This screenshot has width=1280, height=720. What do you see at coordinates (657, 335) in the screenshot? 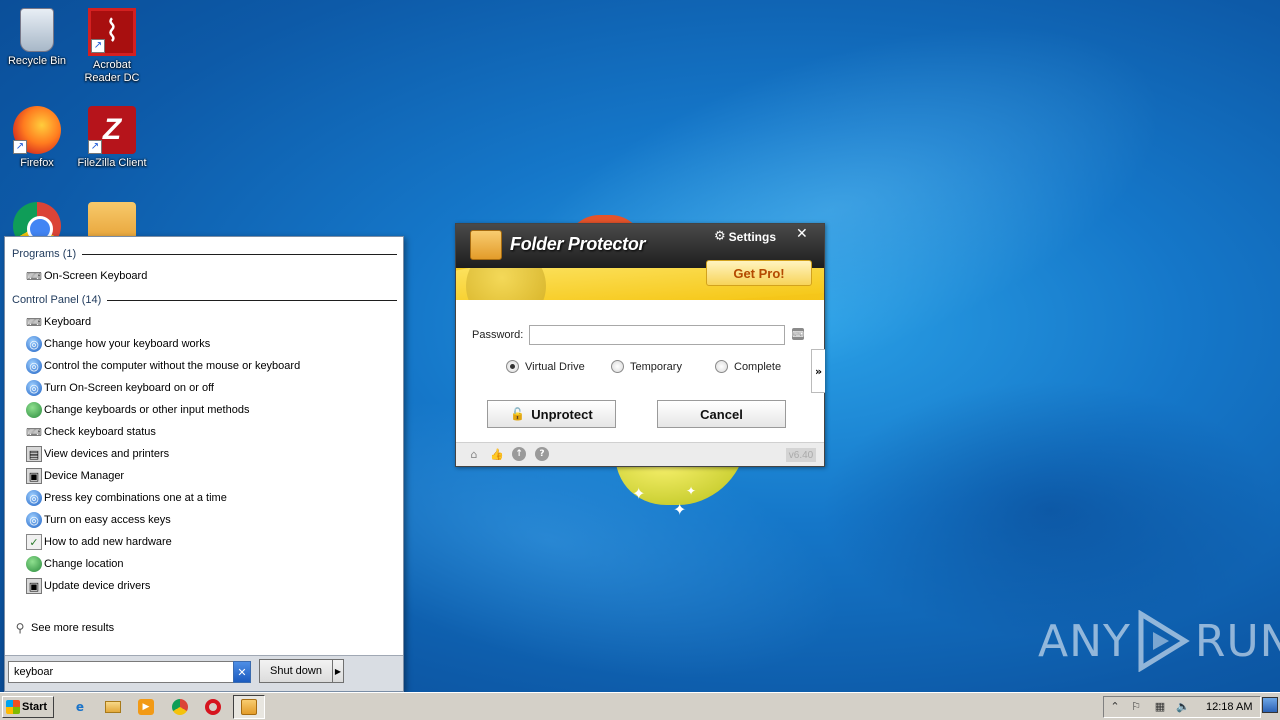
I see `password-input` at bounding box center [657, 335].